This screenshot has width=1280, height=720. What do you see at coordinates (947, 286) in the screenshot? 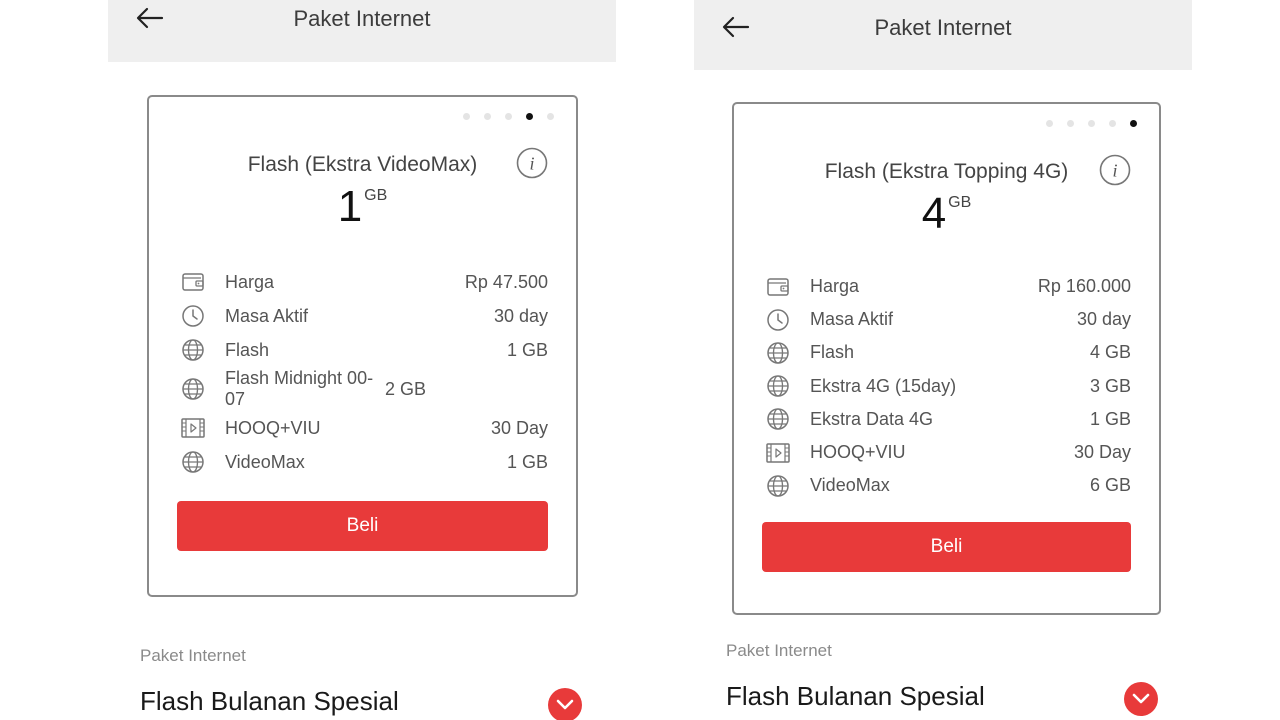
I see `detail-row: Harga Rp 160.000` at bounding box center [947, 286].